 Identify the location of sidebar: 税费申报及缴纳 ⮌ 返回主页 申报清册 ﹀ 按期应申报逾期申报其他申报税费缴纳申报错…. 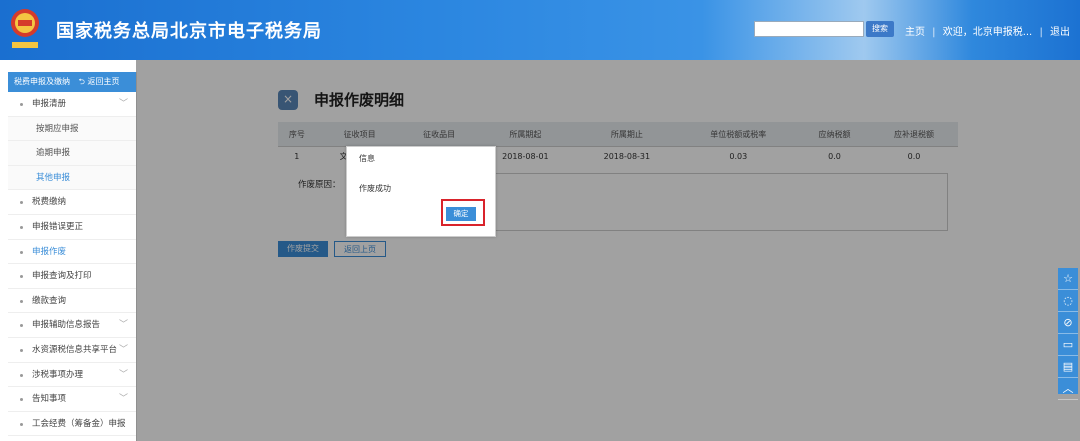
(72, 256).